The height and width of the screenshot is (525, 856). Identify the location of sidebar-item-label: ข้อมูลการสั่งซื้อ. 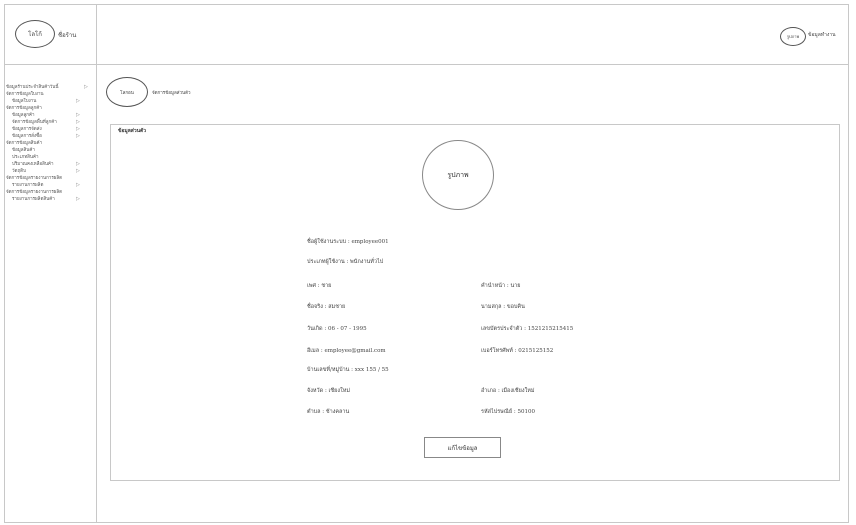
(27, 136).